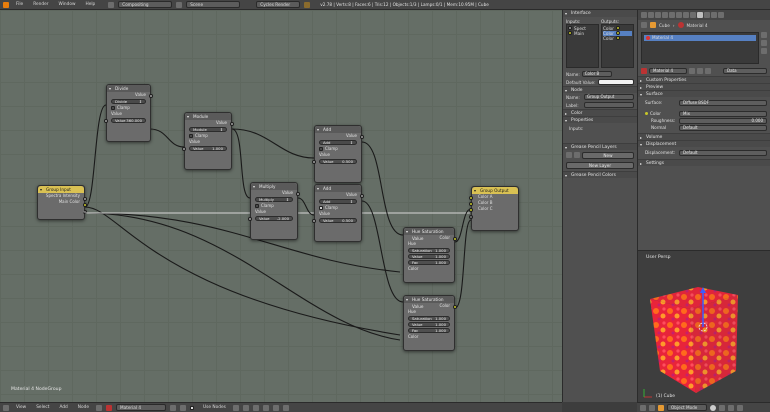  I want to click on screen-layout-select: Compositing, so click(145, 4).